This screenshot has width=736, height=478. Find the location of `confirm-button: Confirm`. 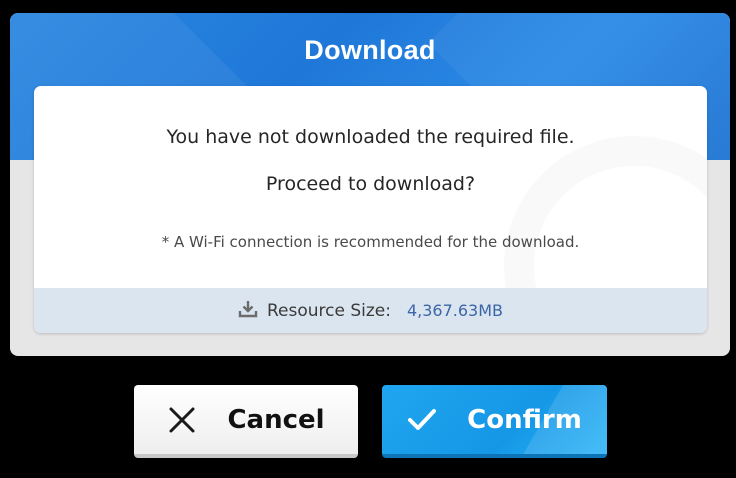

confirm-button: Confirm is located at coordinates (494, 421).